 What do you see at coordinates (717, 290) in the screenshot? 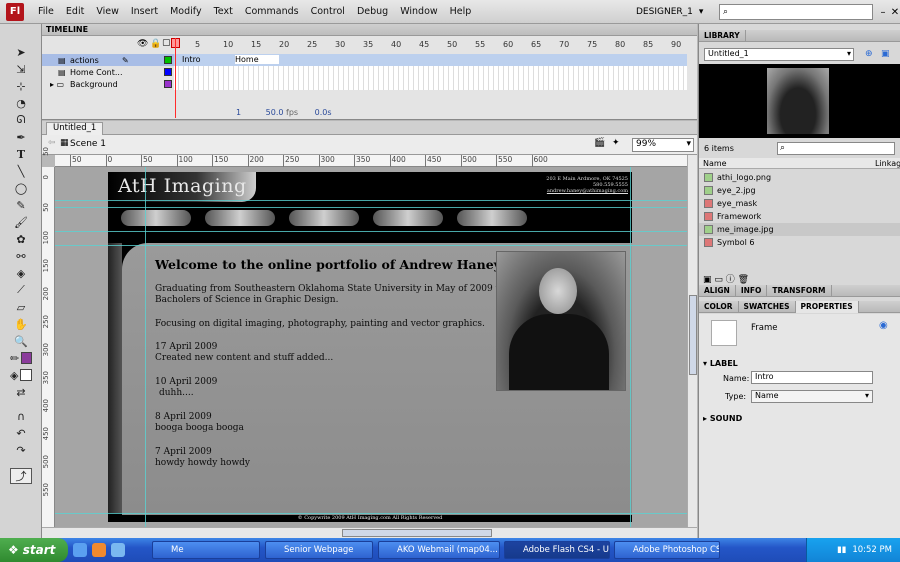
I see `tab-align: ALIGN` at bounding box center [717, 290].